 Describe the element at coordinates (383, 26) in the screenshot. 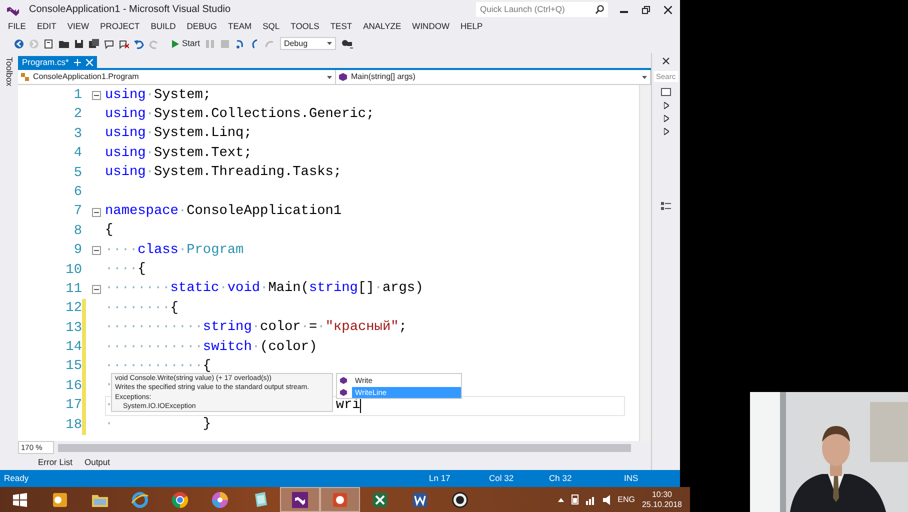

I see `menu-item: ANALYZE` at that location.